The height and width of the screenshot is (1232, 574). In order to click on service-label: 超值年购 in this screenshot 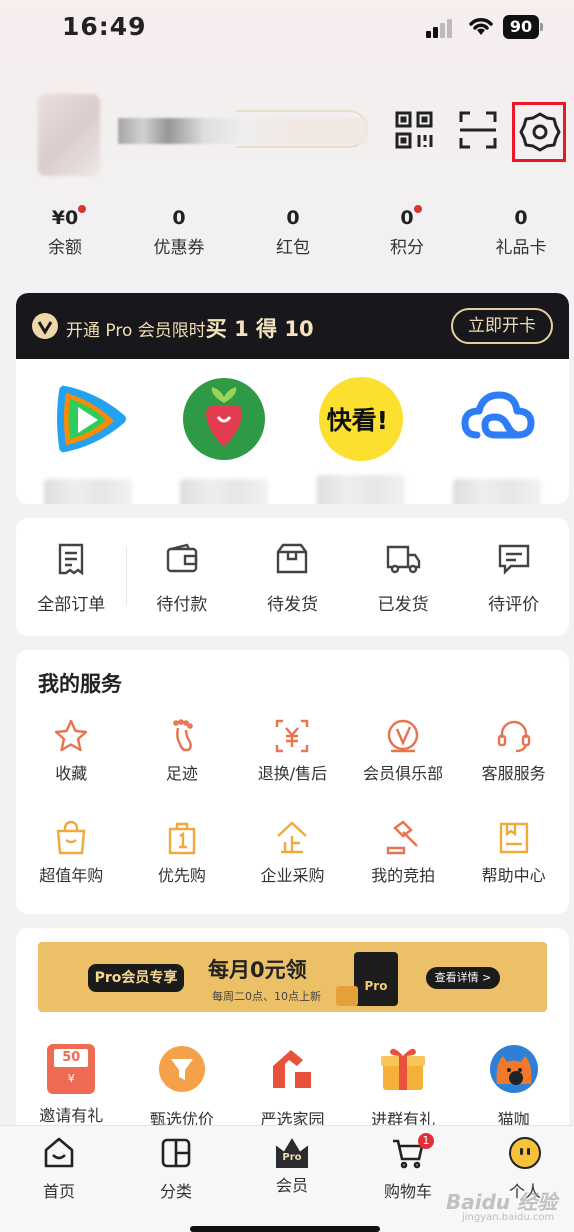, I will do `click(71, 875)`.